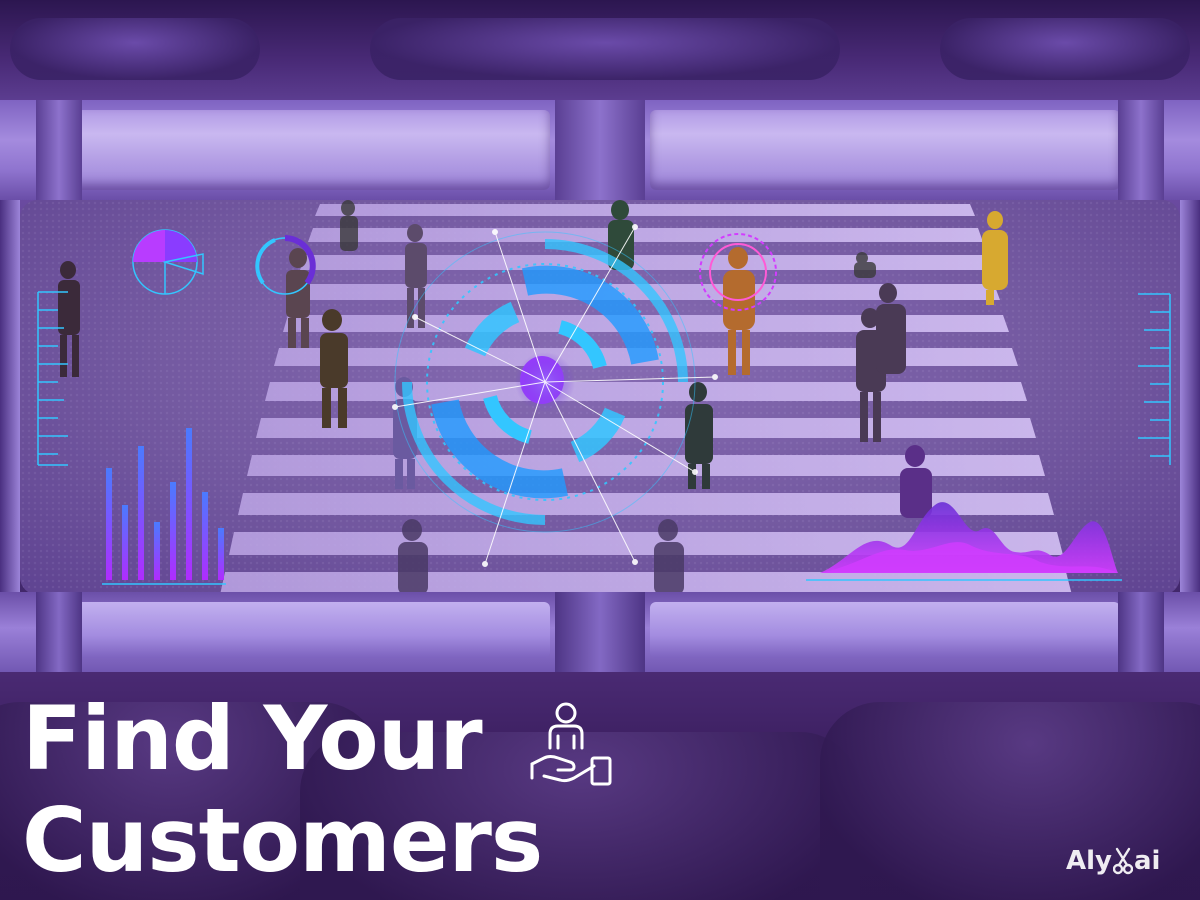 The width and height of the screenshot is (1200, 900). I want to click on customer-in-hand-icon, so click(571, 744).